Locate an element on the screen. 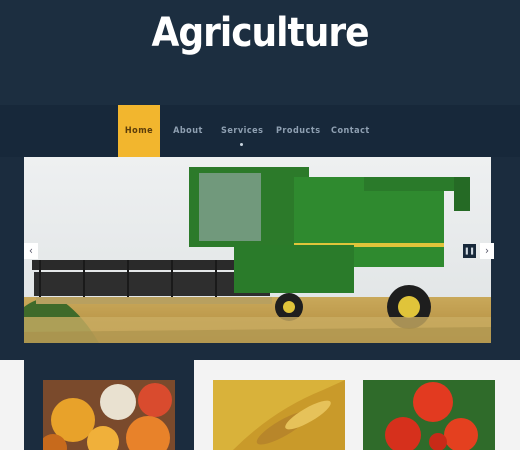 The height and width of the screenshot is (450, 520). chevron-left-icon: ‹ is located at coordinates (31, 250).